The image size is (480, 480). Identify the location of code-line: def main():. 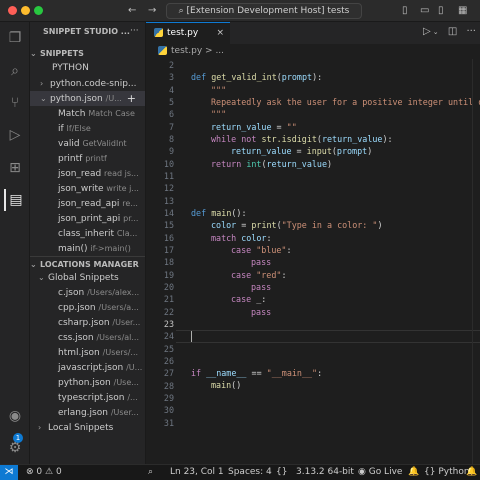
(219, 213).